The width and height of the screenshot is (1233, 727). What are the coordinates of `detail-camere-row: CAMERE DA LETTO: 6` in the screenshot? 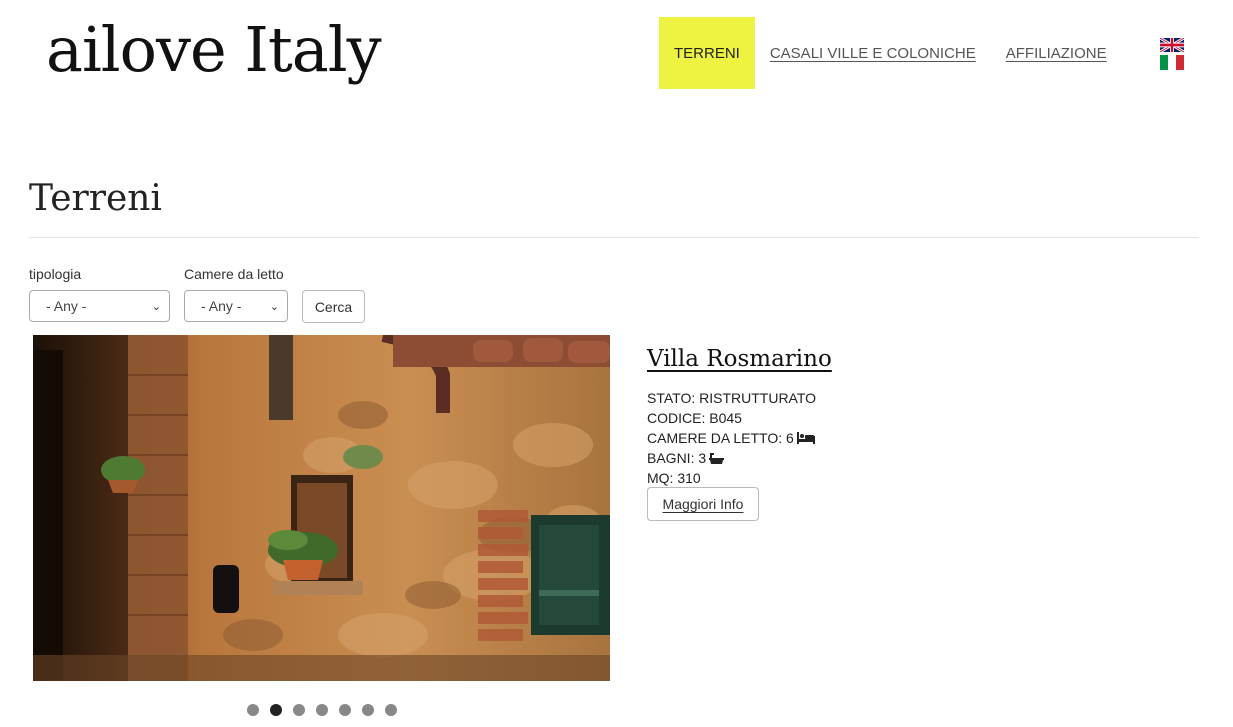 It's located at (731, 438).